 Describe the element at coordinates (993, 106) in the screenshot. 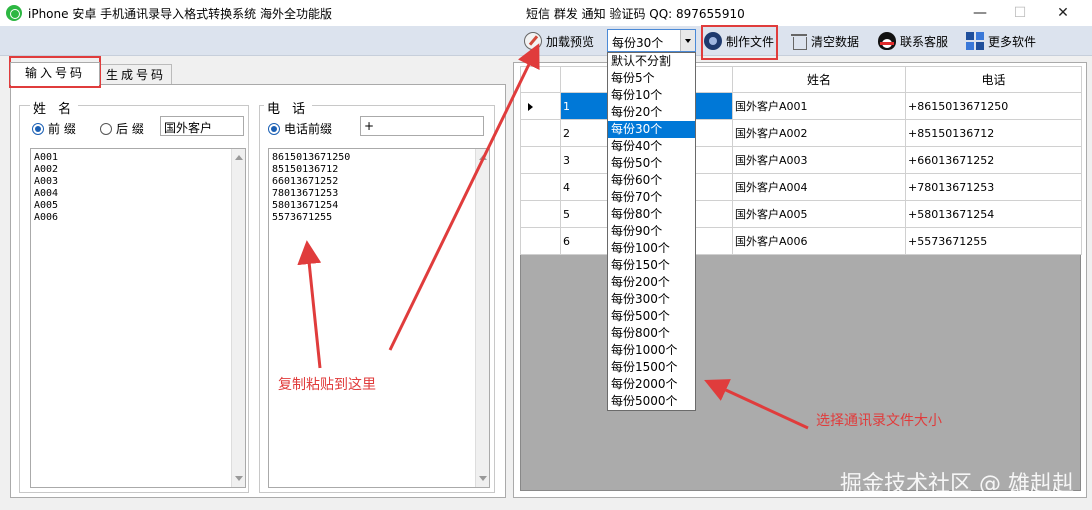

I see `cell-phone: +8615013671250` at that location.